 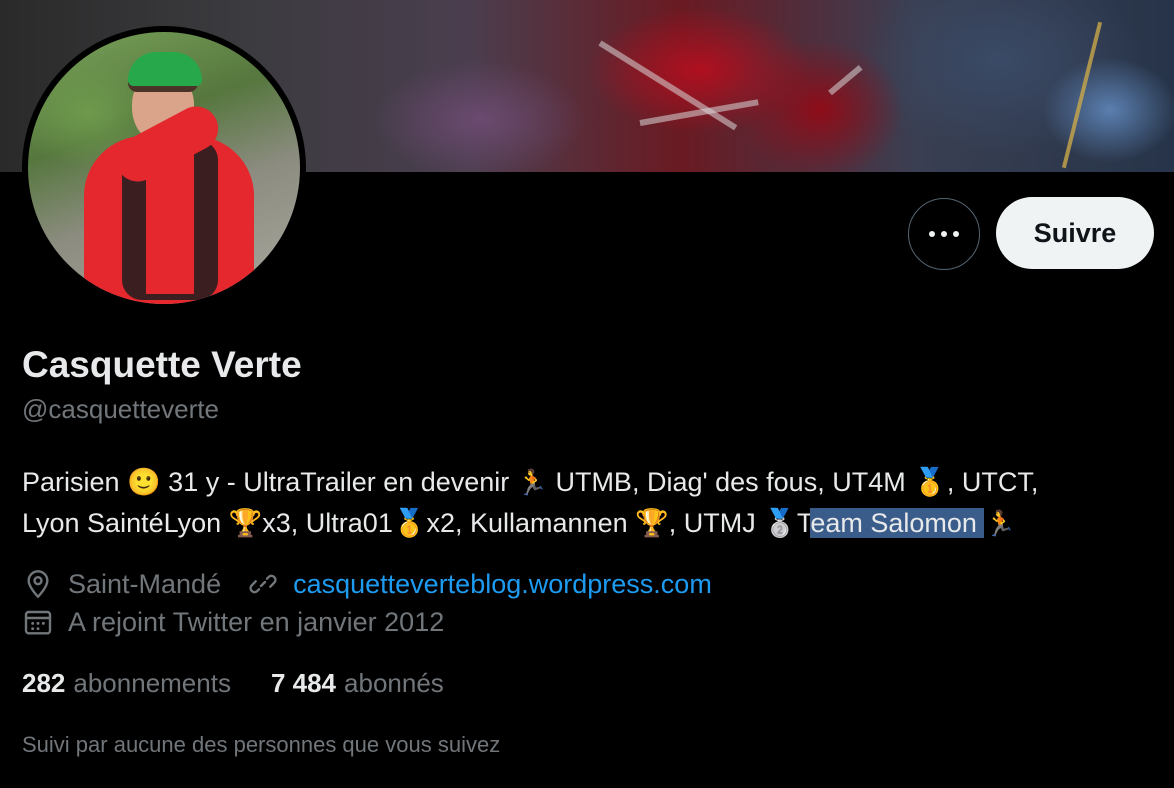 I want to click on calendar-icon, so click(x=38, y=622).